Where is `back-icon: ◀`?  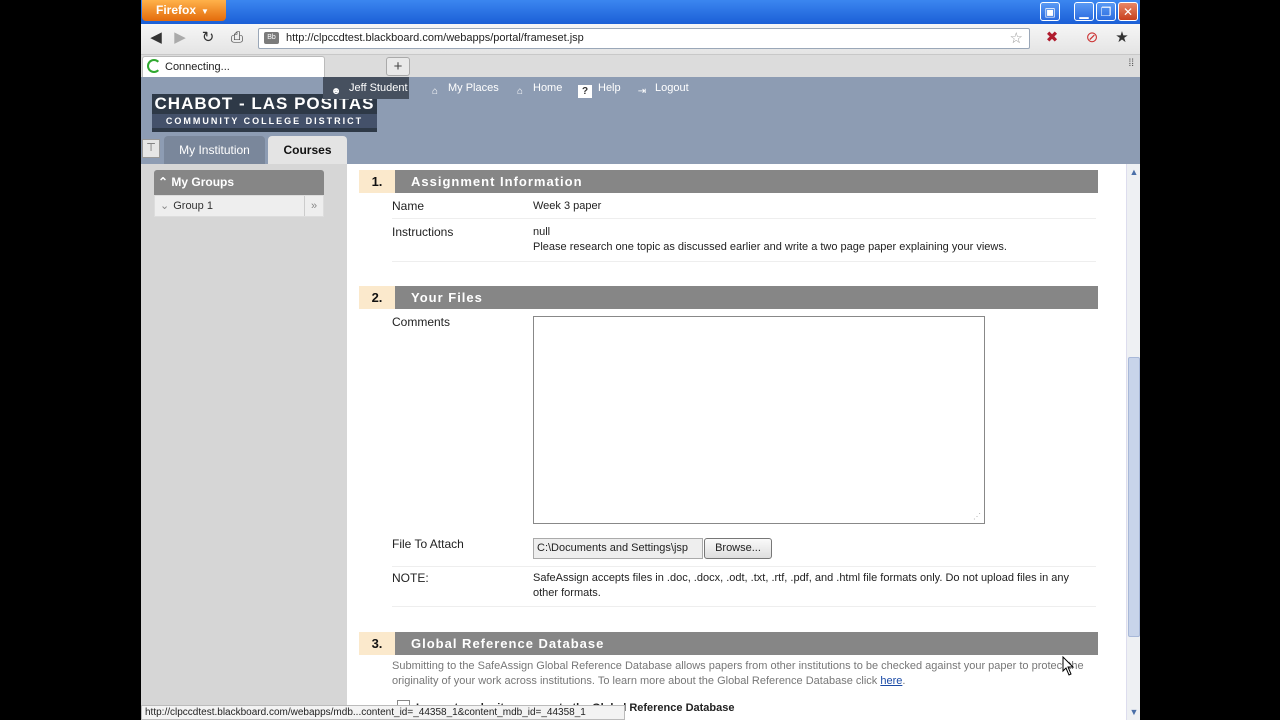 back-icon: ◀ is located at coordinates (156, 38).